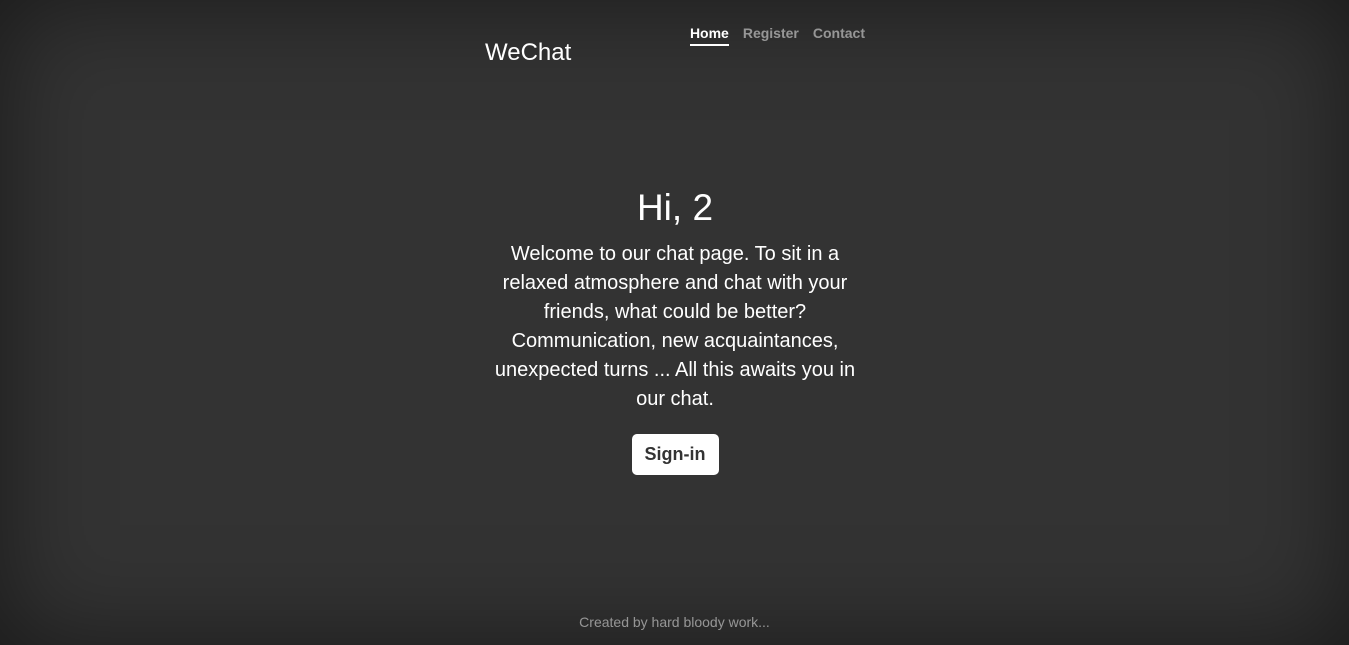 This screenshot has width=1349, height=645. I want to click on nav-contact-link: Contact, so click(839, 35).